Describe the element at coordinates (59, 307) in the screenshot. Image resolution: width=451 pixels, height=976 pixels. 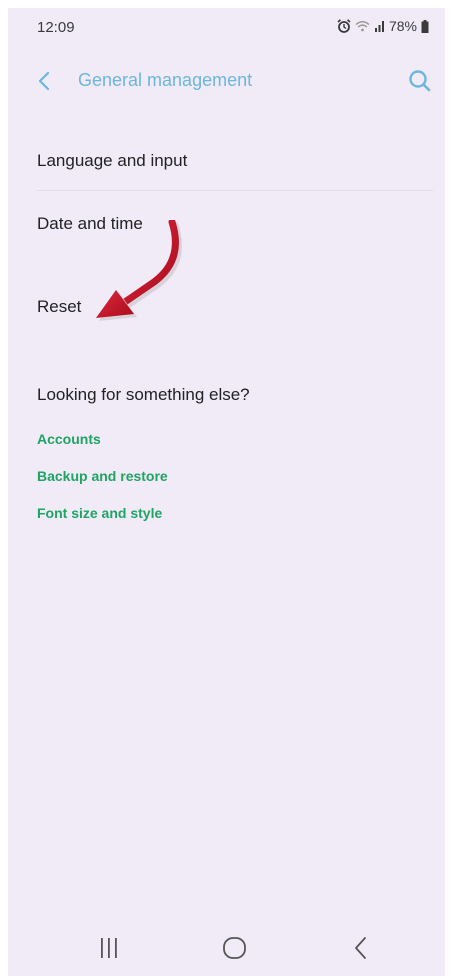
I see `menu-item-reset: Reset` at that location.